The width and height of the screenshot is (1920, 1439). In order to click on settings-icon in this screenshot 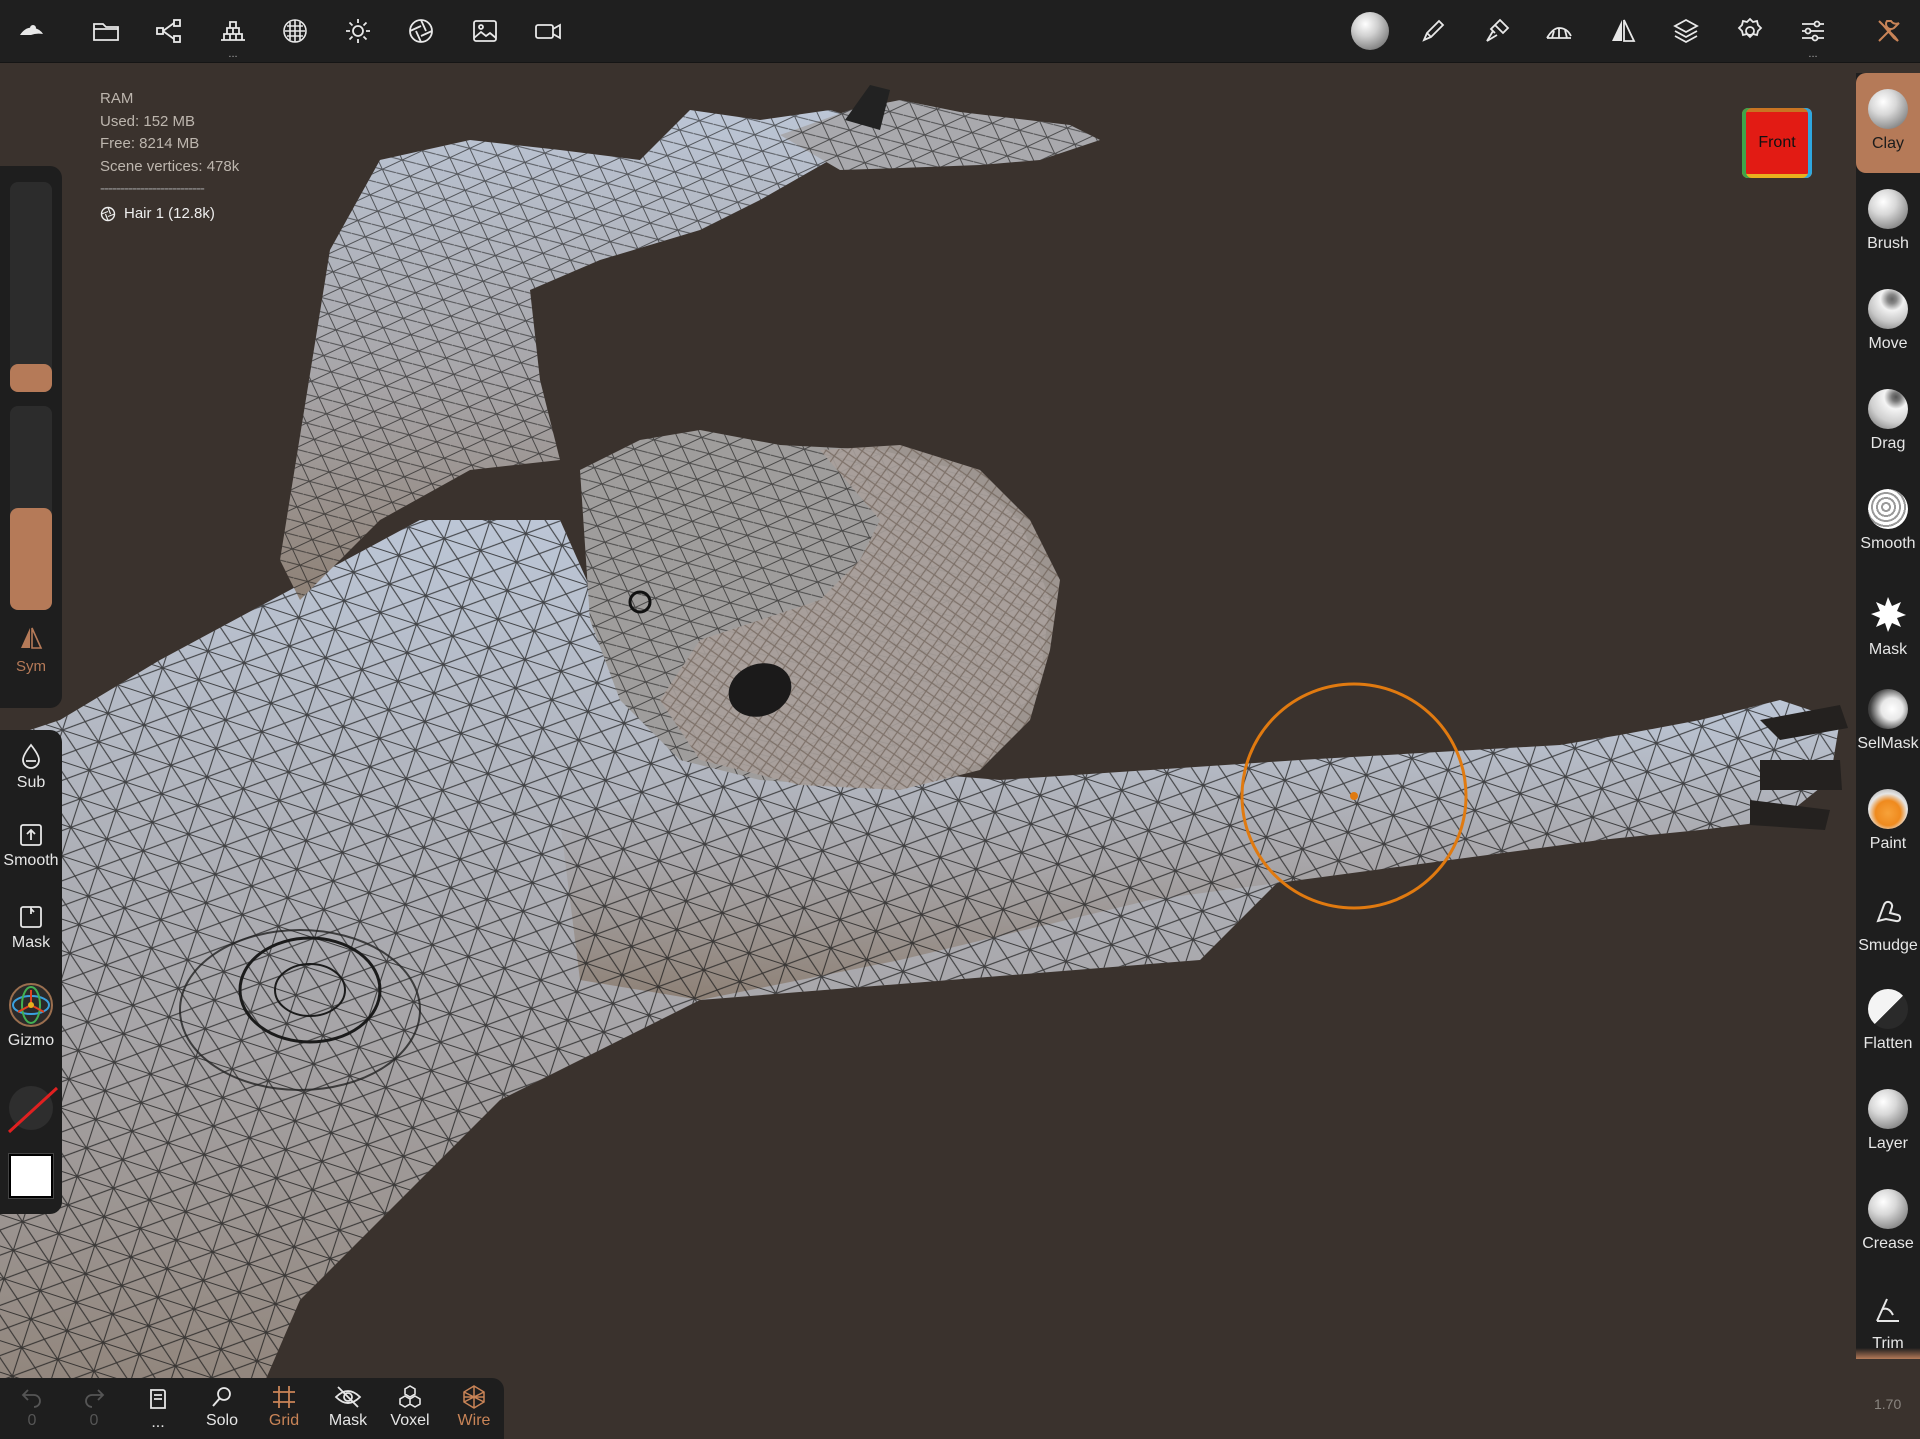, I will do `click(1750, 31)`.